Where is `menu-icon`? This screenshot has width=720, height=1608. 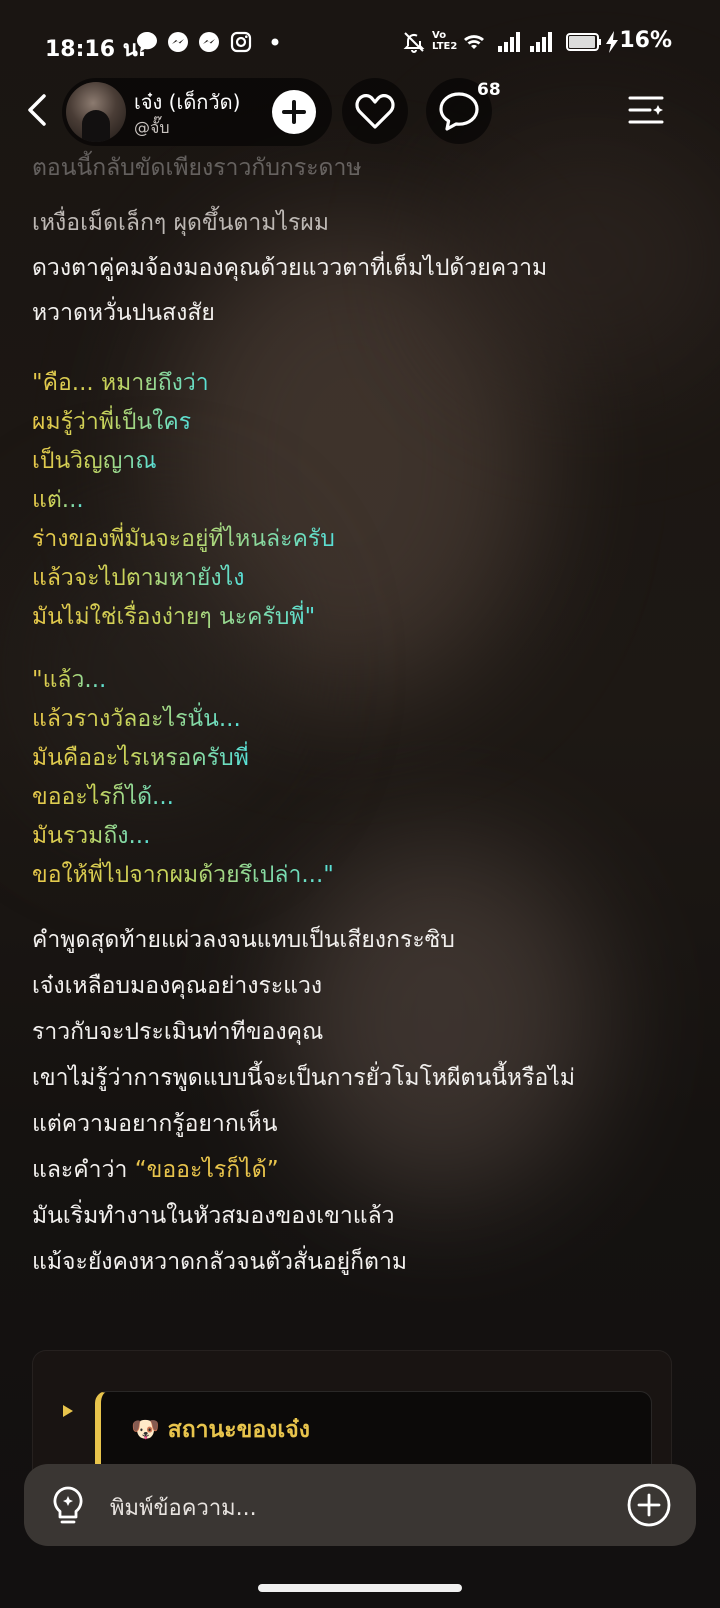 menu-icon is located at coordinates (646, 110).